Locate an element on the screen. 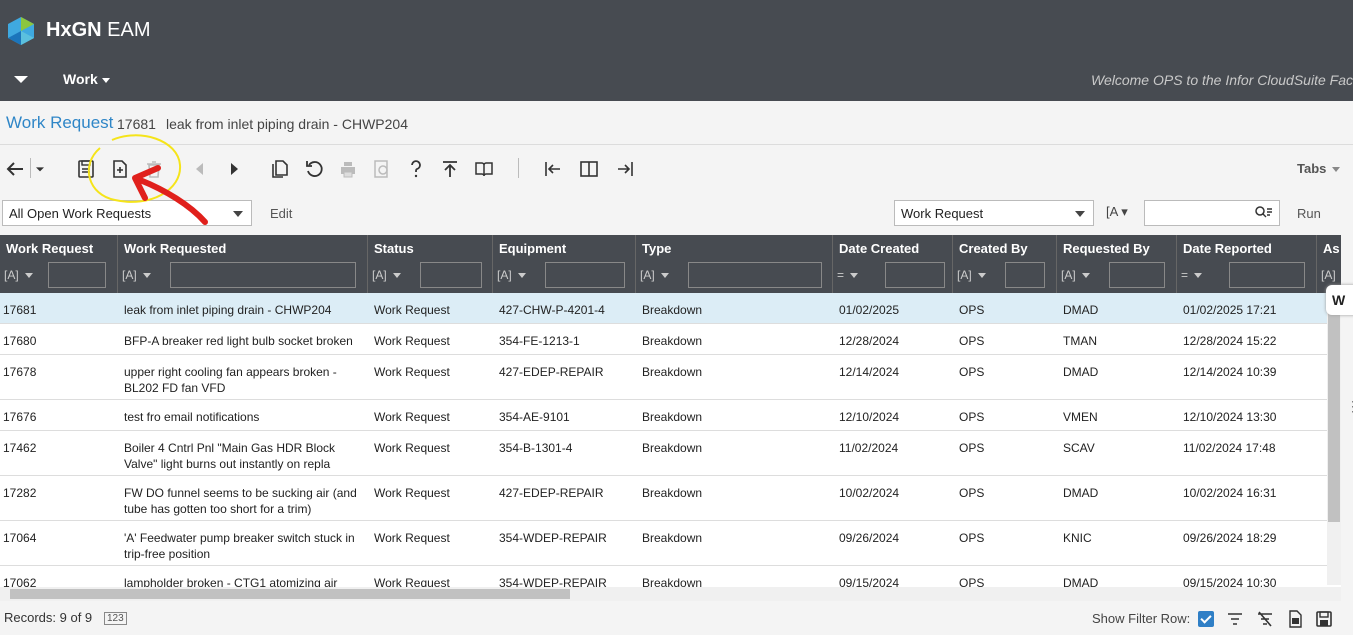 Image resolution: width=1353 pixels, height=635 pixels. grid-footer: Records: 9 of 9 123 Show Filter Row: is located at coordinates (676, 619).